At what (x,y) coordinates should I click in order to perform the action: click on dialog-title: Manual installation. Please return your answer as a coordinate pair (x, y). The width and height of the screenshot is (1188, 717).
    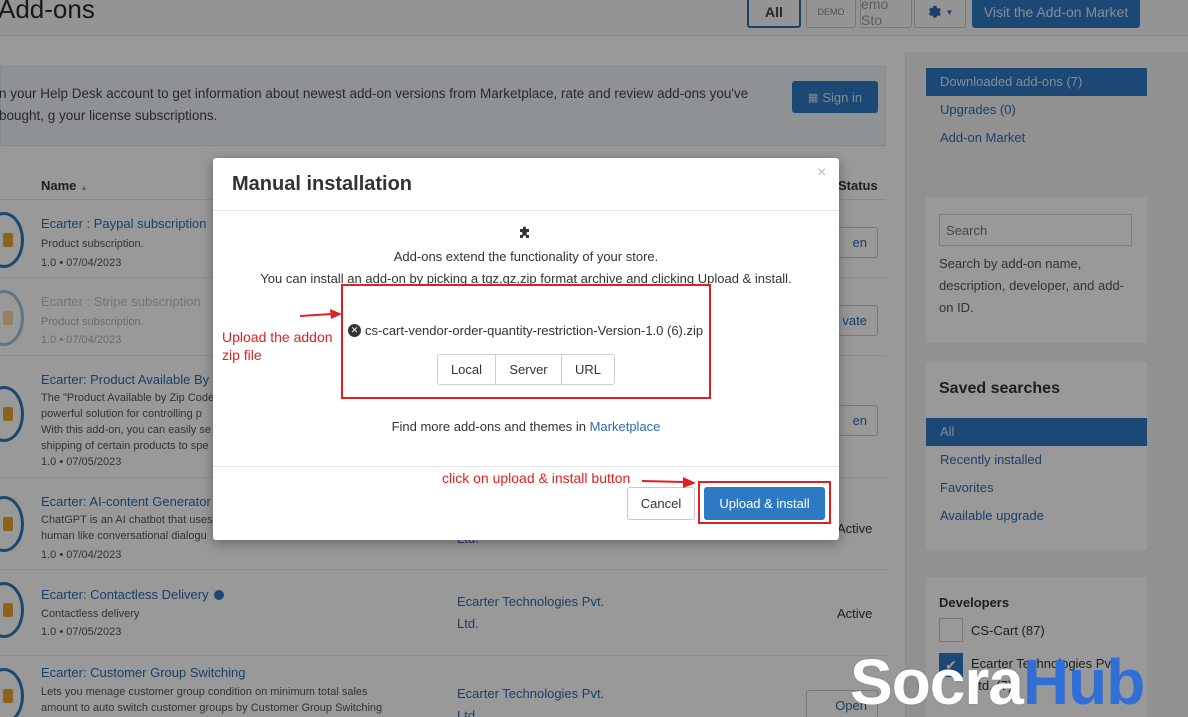
    Looking at the image, I should click on (322, 184).